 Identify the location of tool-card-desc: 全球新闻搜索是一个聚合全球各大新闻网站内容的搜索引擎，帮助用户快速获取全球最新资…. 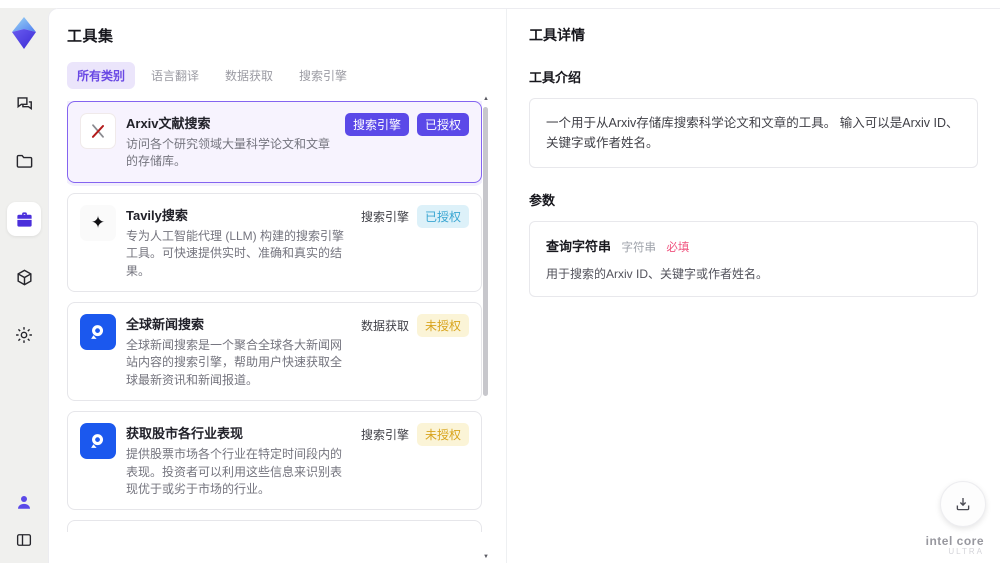
(234, 362).